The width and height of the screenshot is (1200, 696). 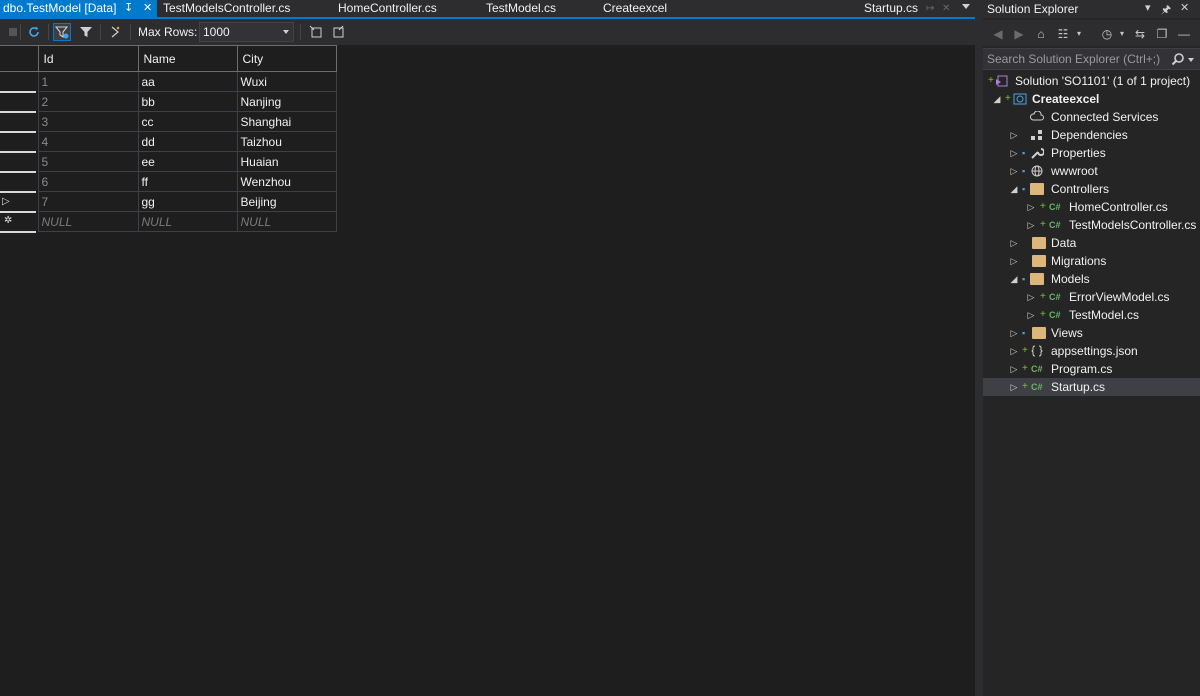 I want to click on new-row: ✲ NULL NULL NULL, so click(x=168, y=222).